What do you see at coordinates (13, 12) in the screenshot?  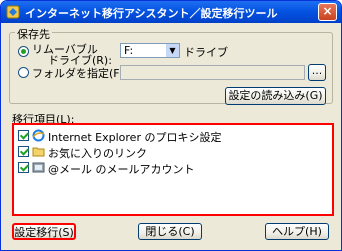 I see `app-icon` at bounding box center [13, 12].